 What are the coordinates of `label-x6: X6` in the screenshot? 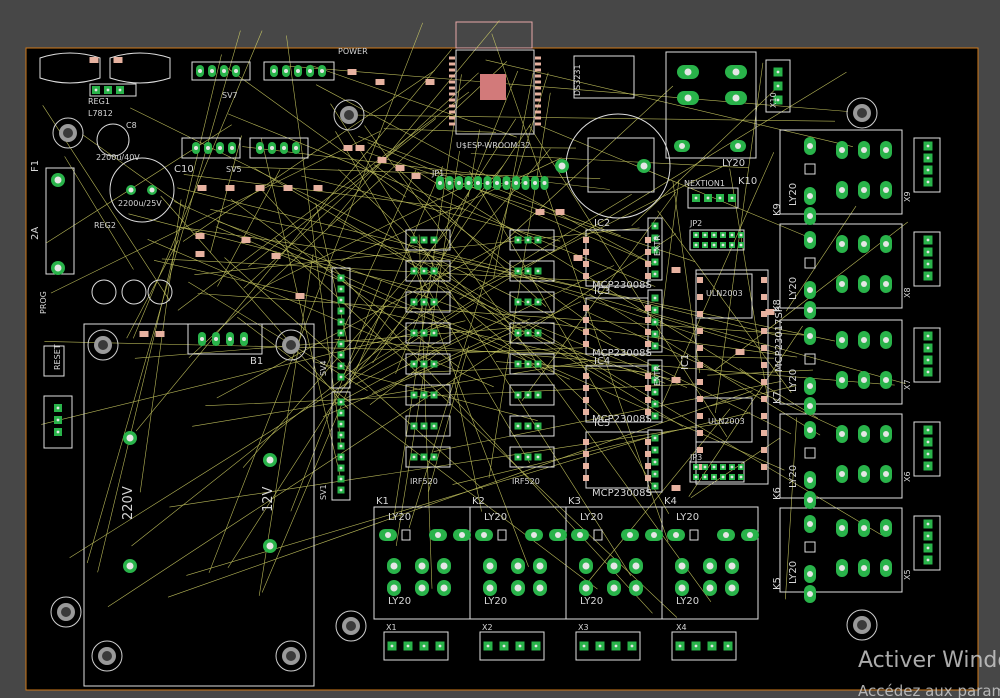 It's located at (907, 476).